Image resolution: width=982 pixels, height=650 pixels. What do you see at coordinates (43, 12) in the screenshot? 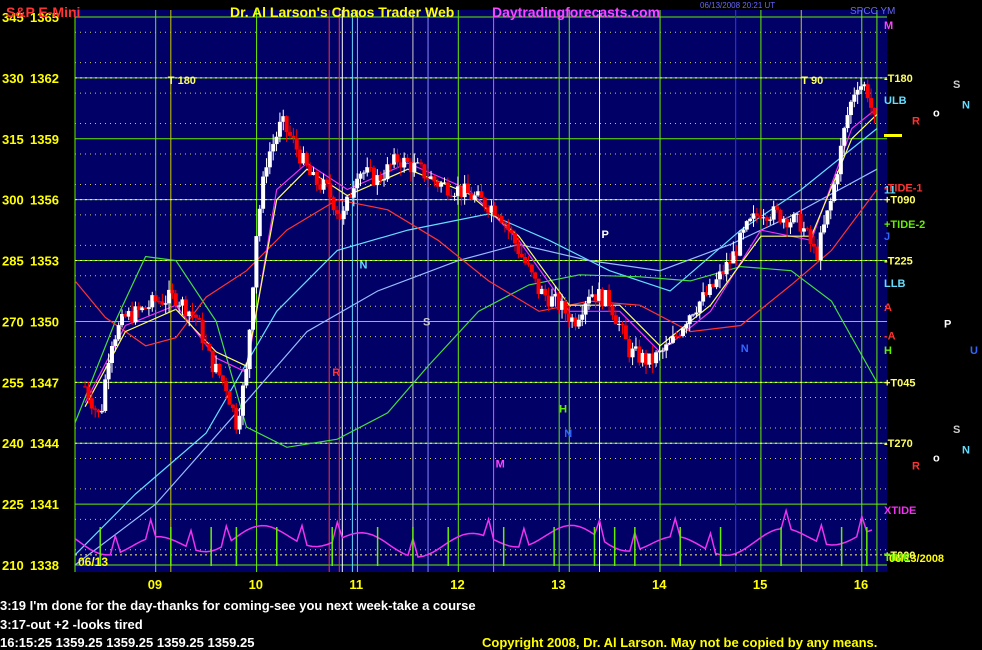
I see `instrument-name: S&P E-Mini` at bounding box center [43, 12].